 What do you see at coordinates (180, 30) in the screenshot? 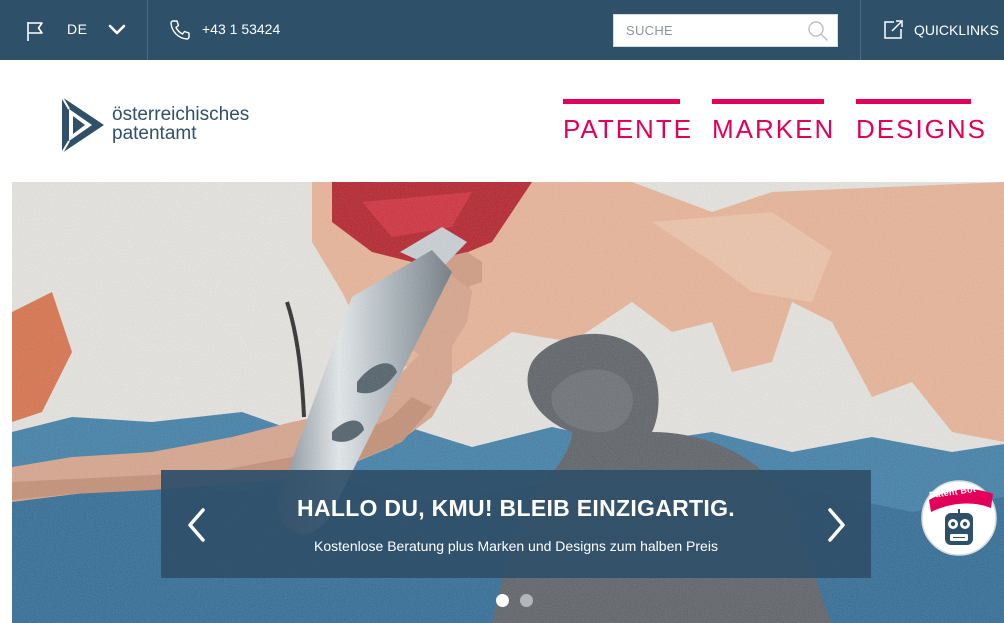
I see `phone-icon` at bounding box center [180, 30].